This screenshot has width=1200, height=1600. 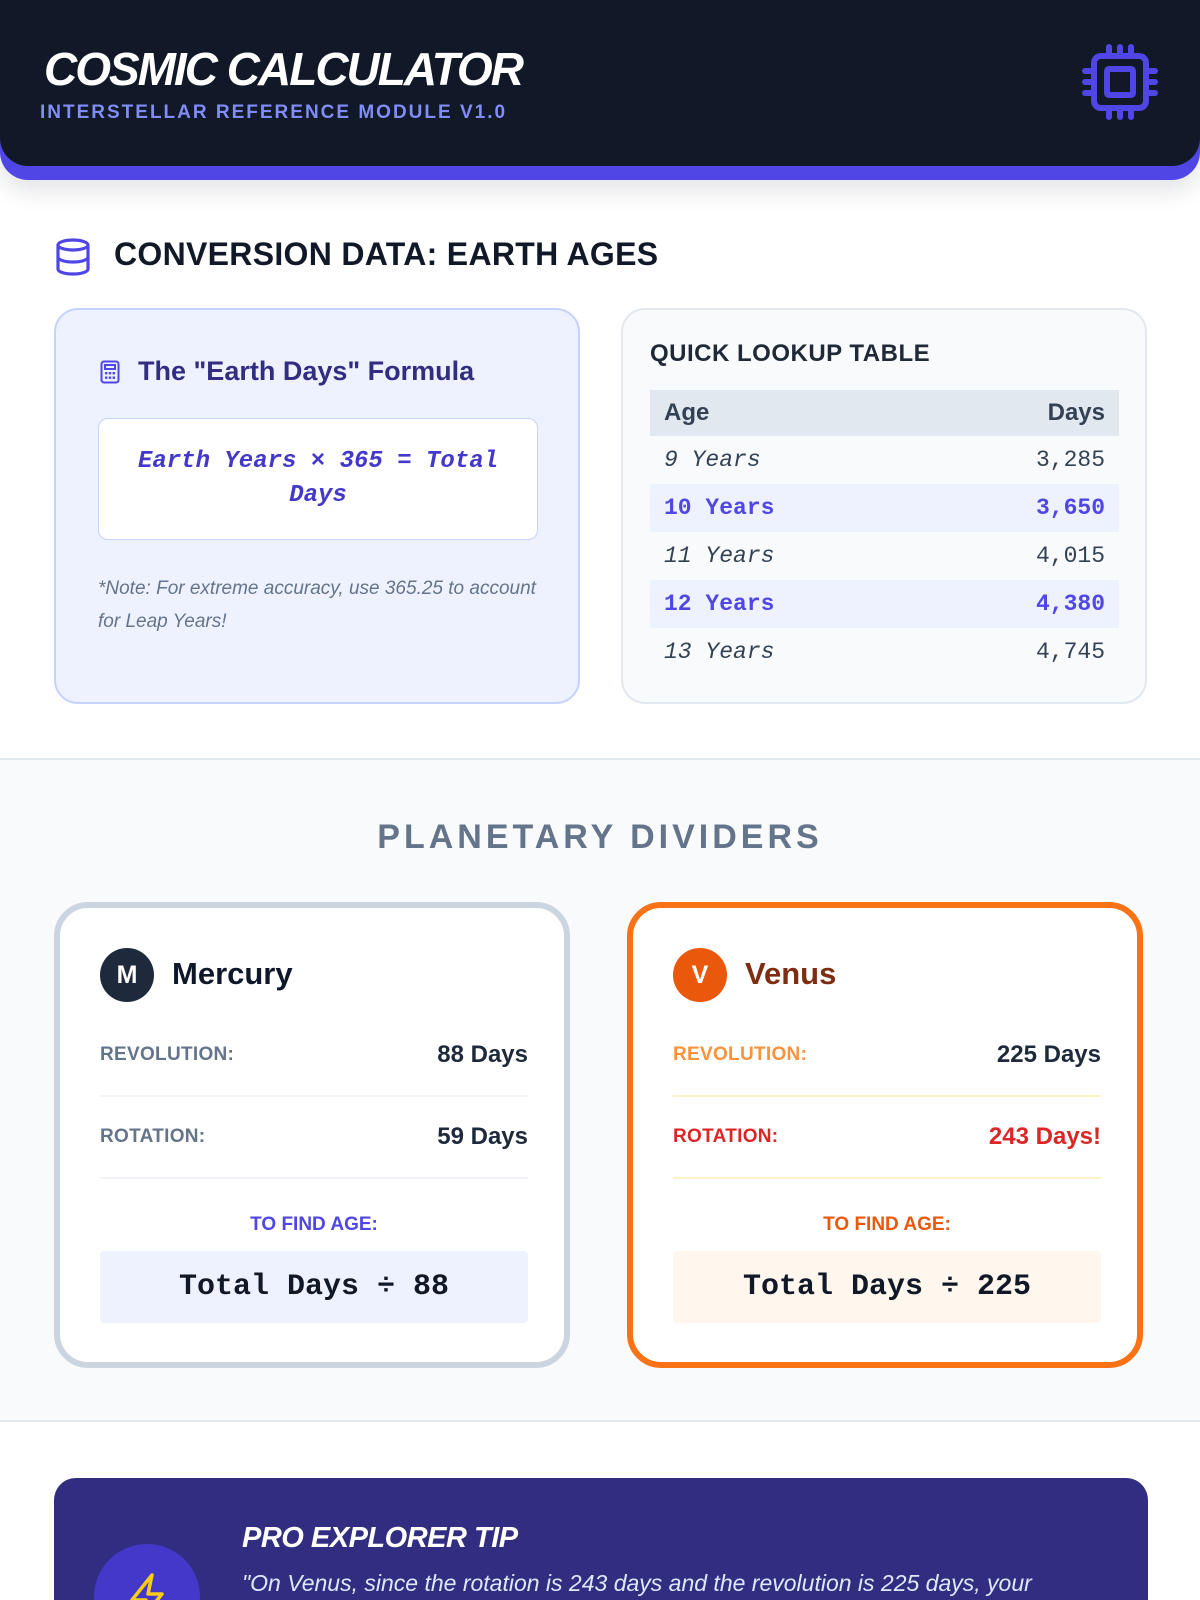 I want to click on rotation-value: 59 Days, so click(x=482, y=1136).